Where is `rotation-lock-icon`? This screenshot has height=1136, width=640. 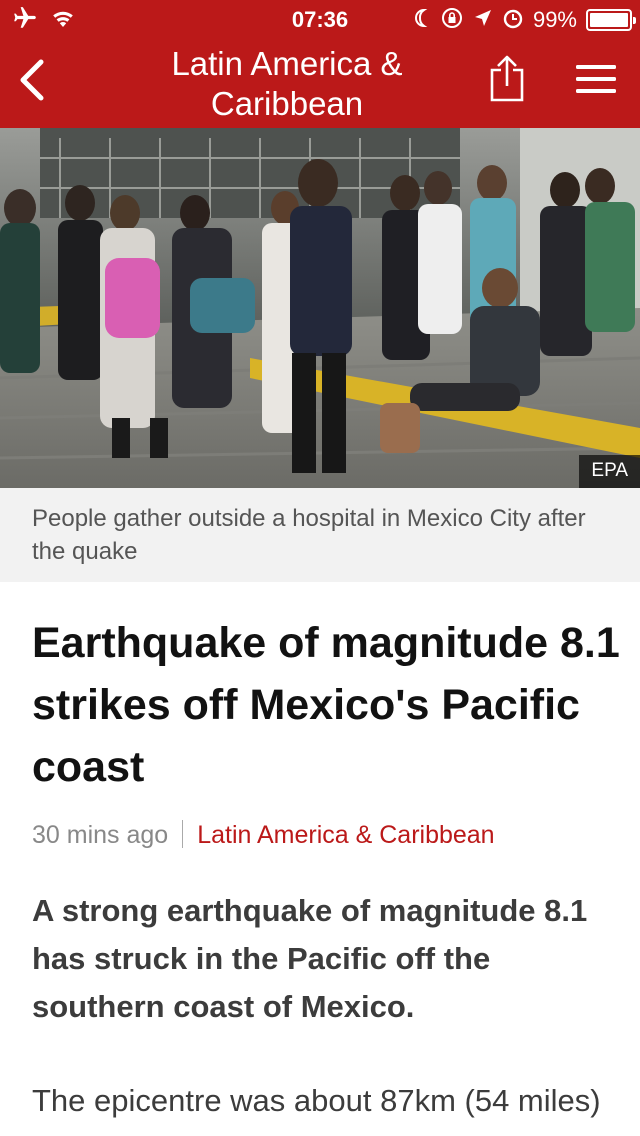 rotation-lock-icon is located at coordinates (452, 20).